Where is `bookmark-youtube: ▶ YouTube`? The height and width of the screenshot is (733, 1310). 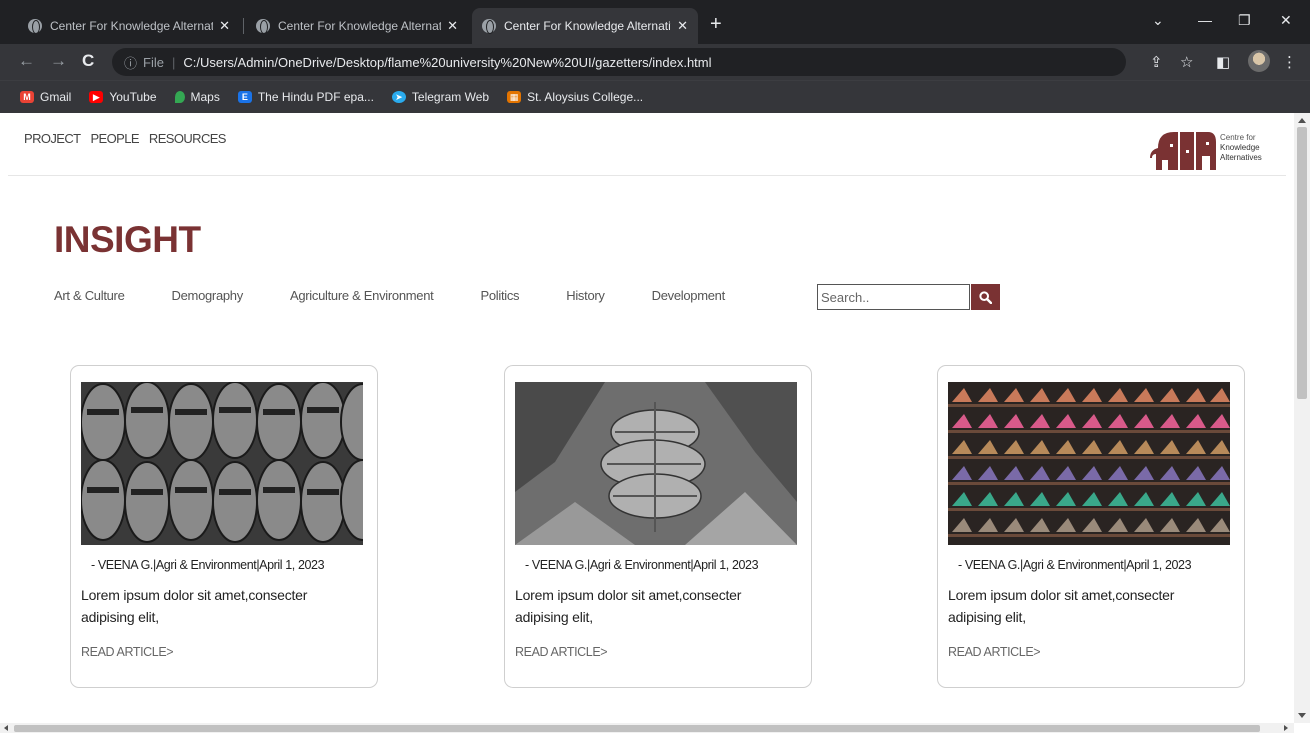 bookmark-youtube: ▶ YouTube is located at coordinates (123, 97).